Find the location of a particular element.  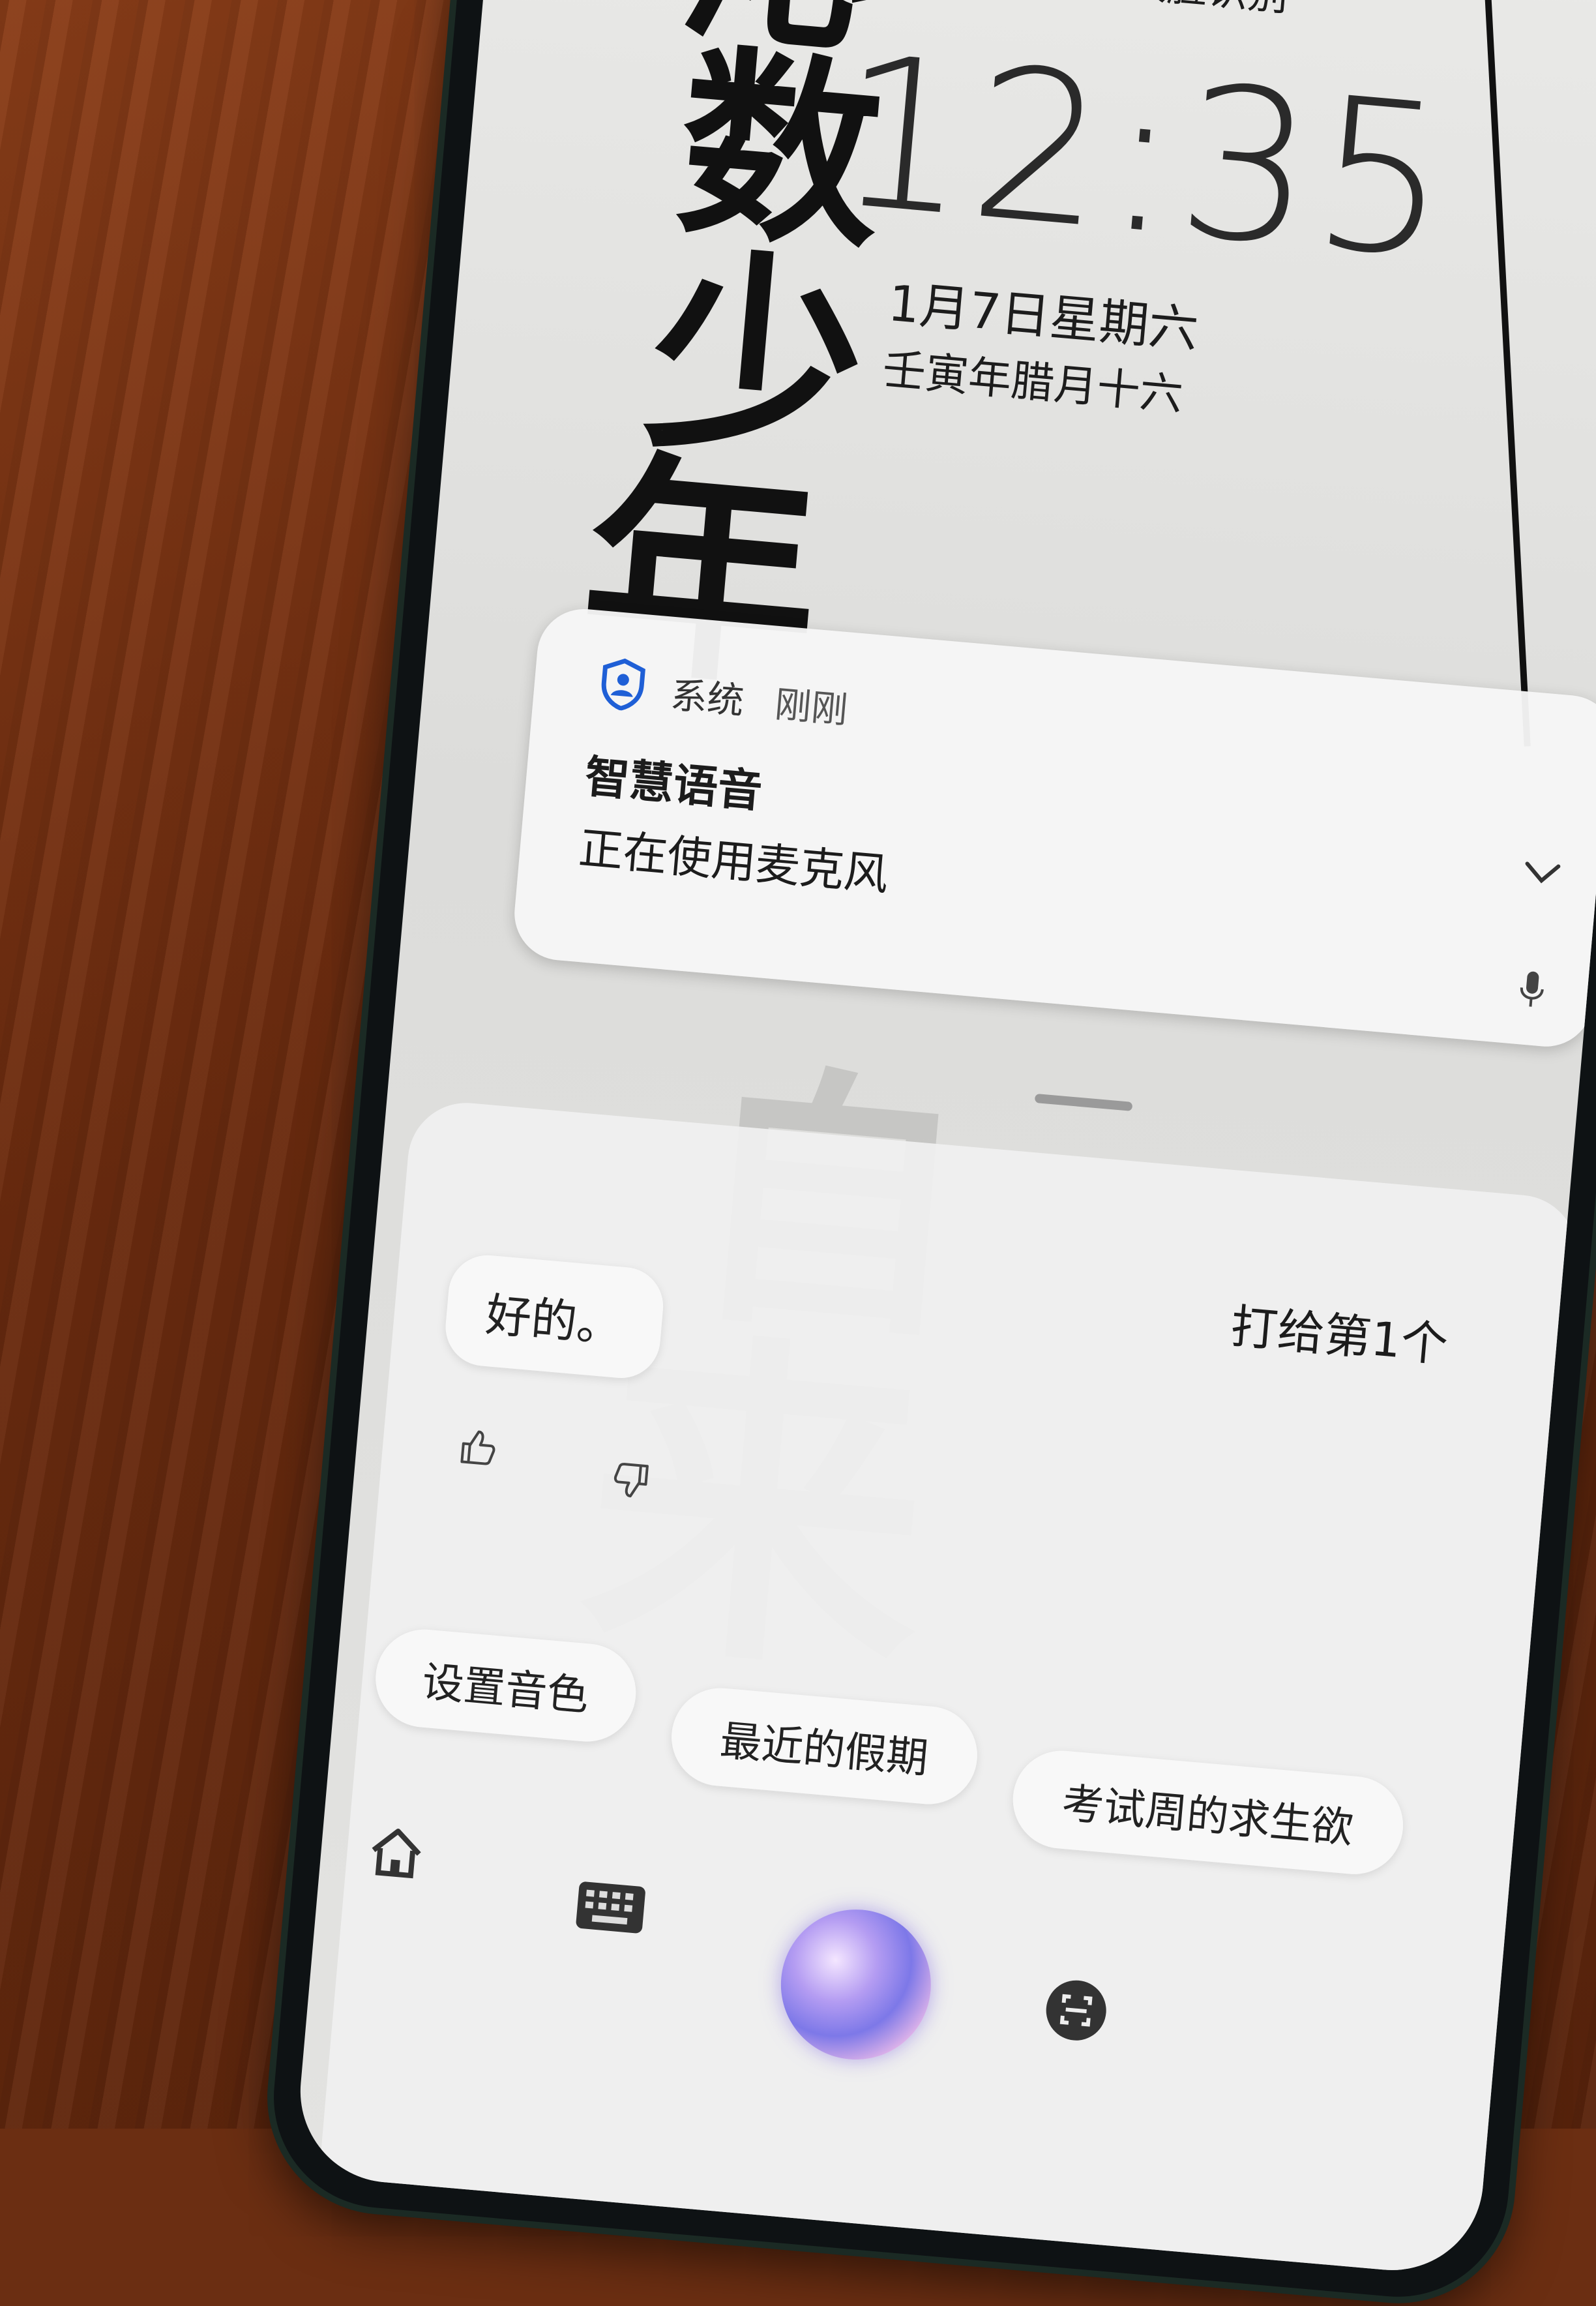

clock-time: 12:35 is located at coordinates (1144, 158).